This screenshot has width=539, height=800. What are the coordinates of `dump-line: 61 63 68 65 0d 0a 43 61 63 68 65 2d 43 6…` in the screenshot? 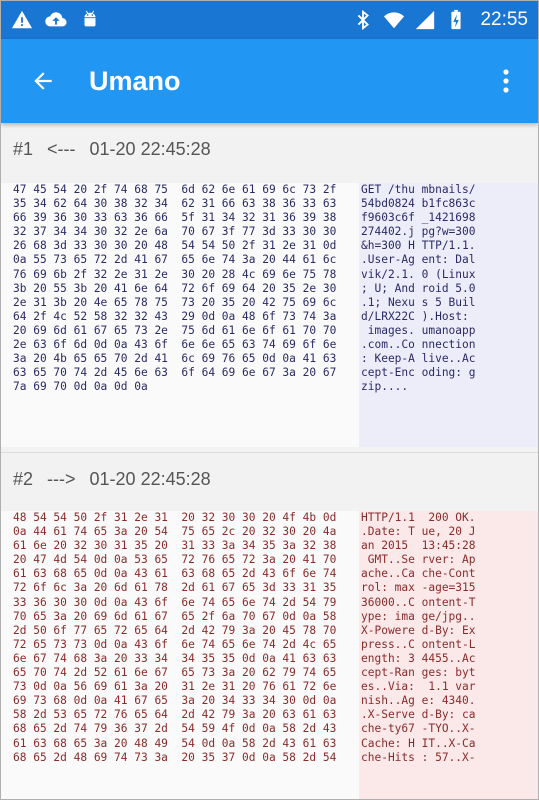 It's located at (175, 574).